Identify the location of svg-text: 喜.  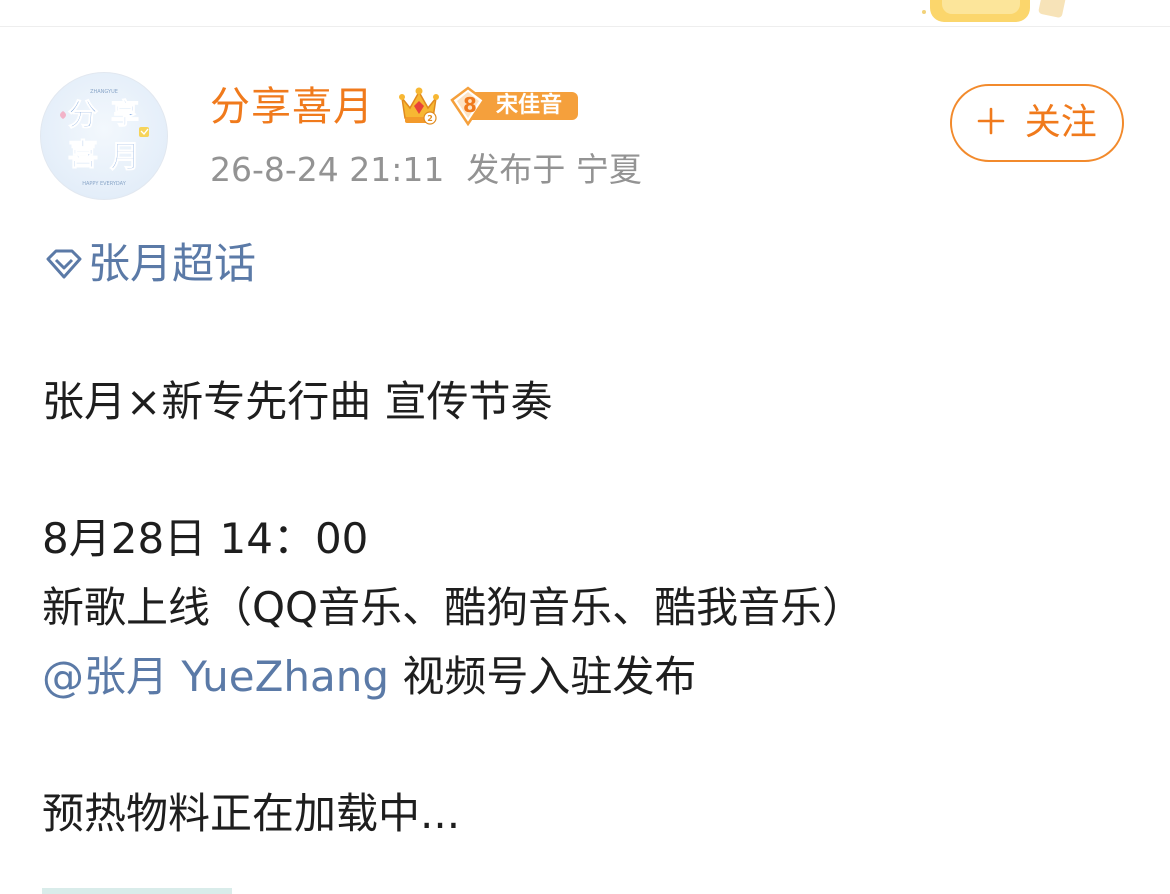
(83, 155).